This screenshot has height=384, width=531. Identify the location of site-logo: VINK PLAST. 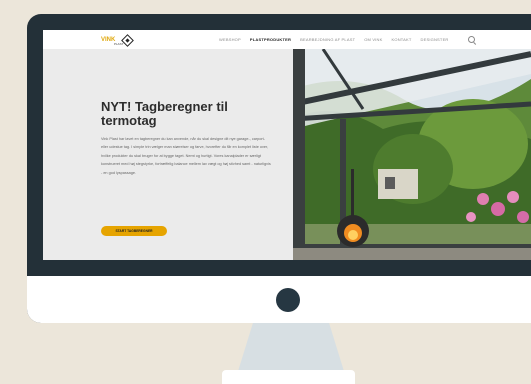
(118, 40).